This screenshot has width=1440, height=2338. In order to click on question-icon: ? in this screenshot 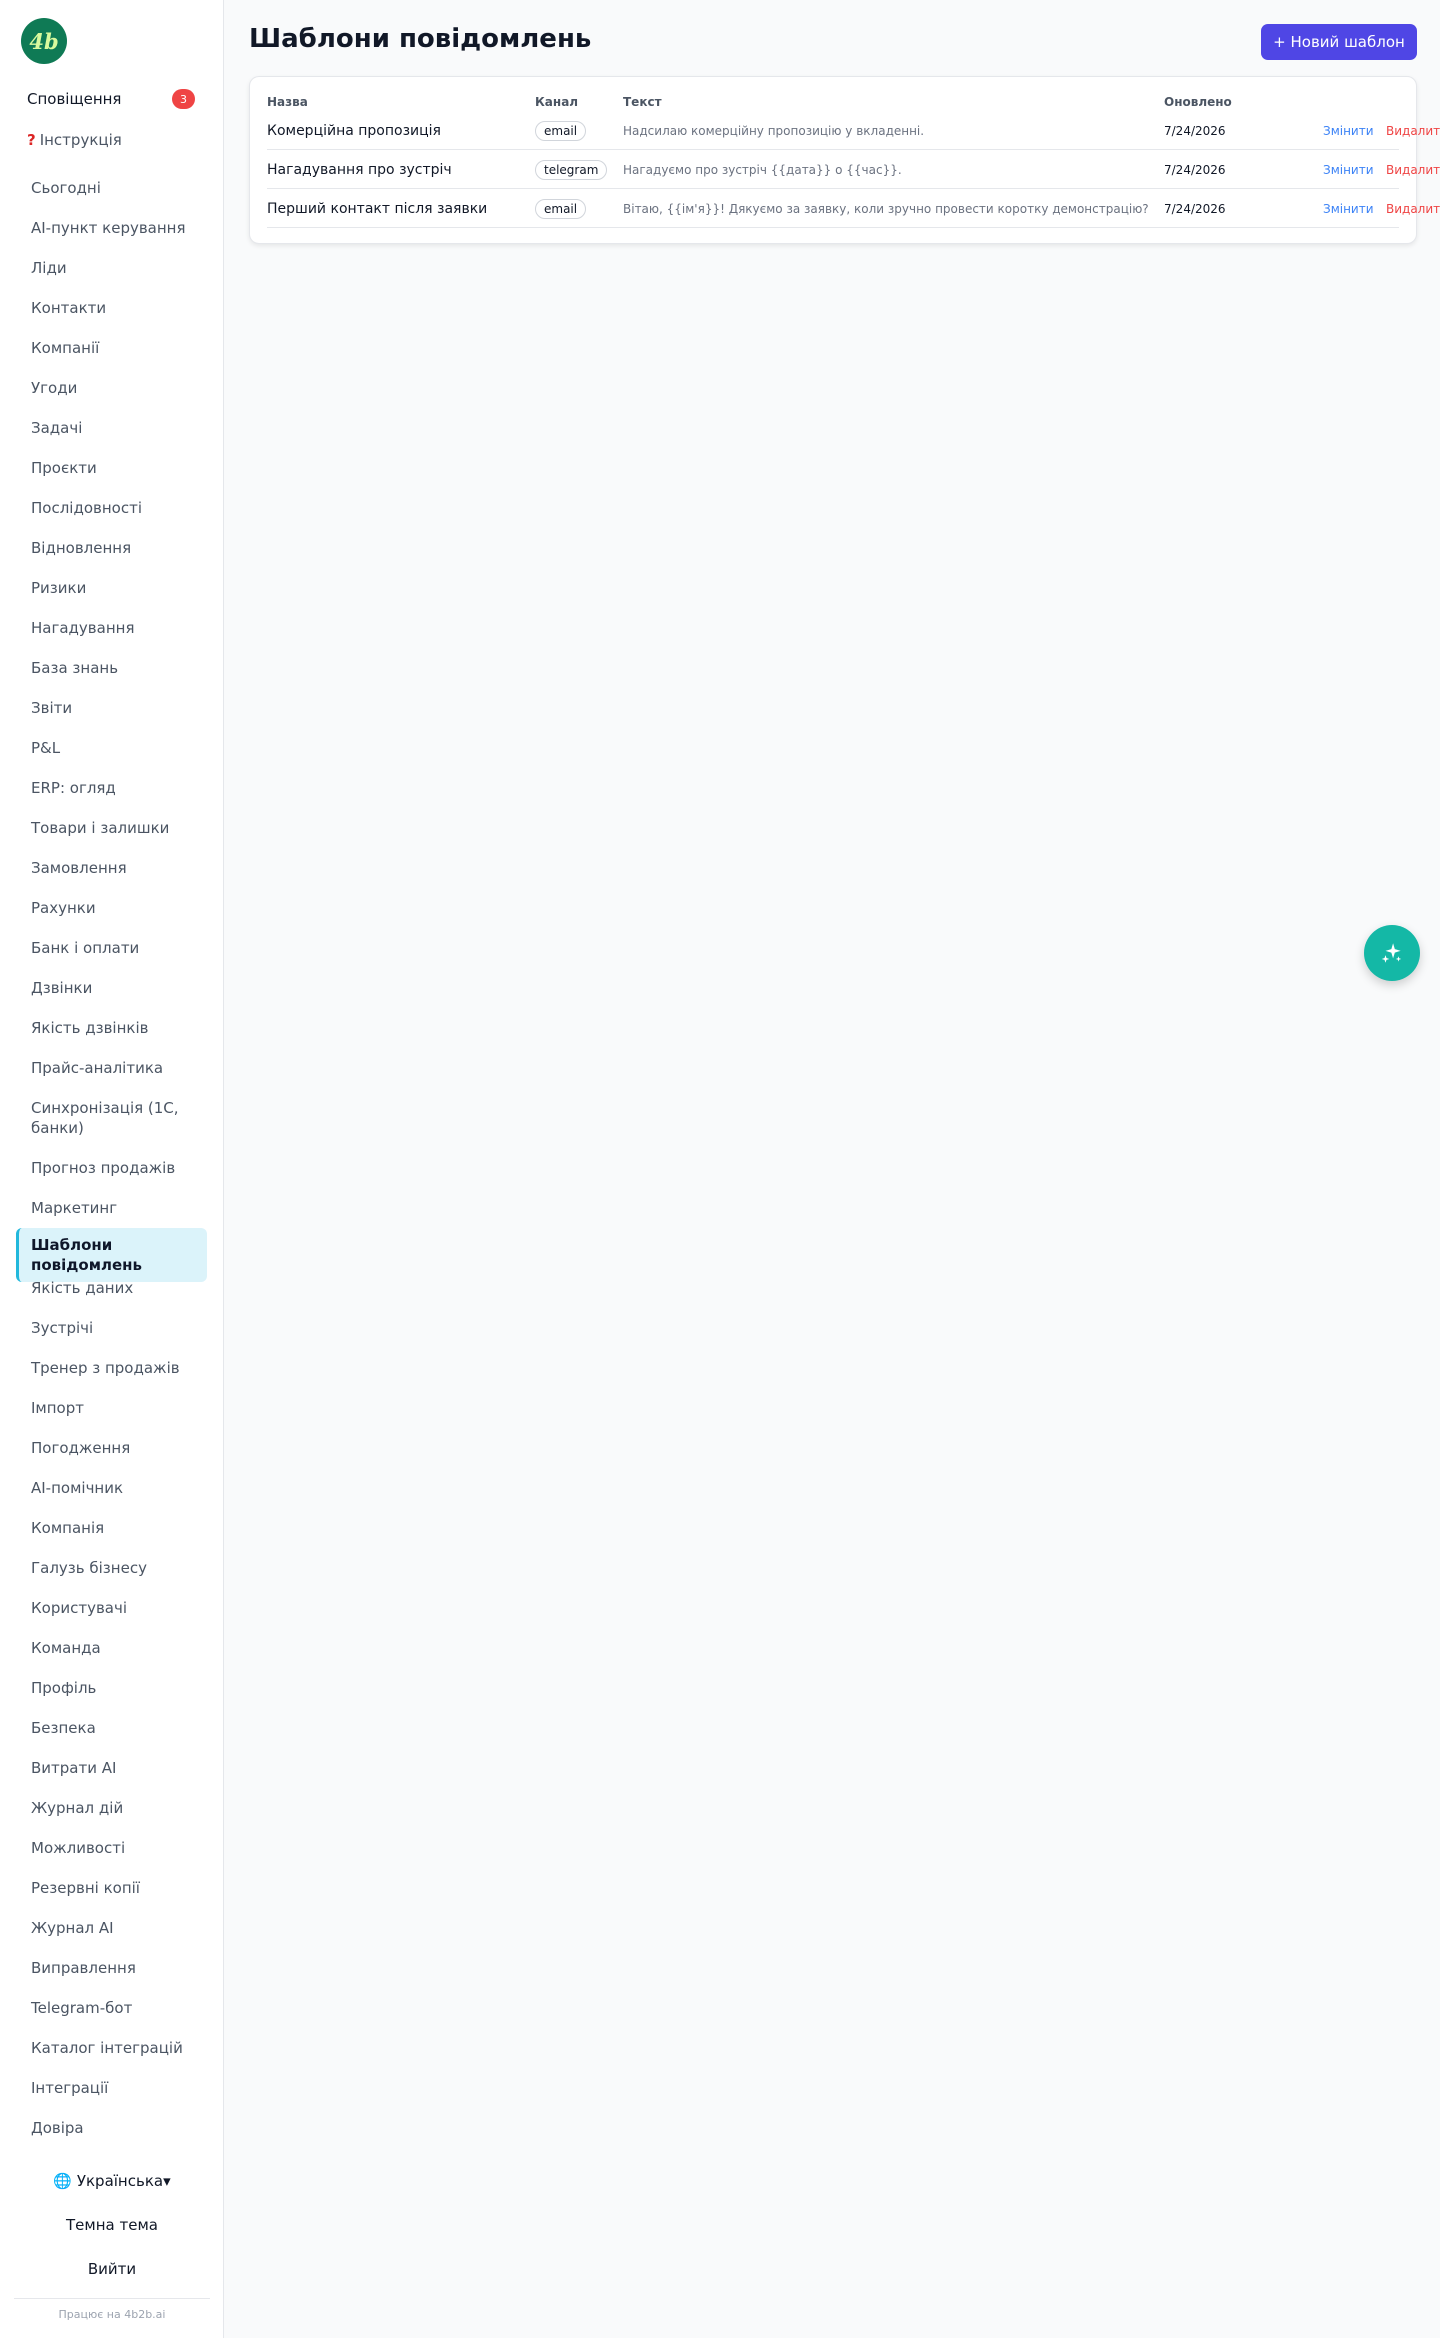, I will do `click(31, 140)`.